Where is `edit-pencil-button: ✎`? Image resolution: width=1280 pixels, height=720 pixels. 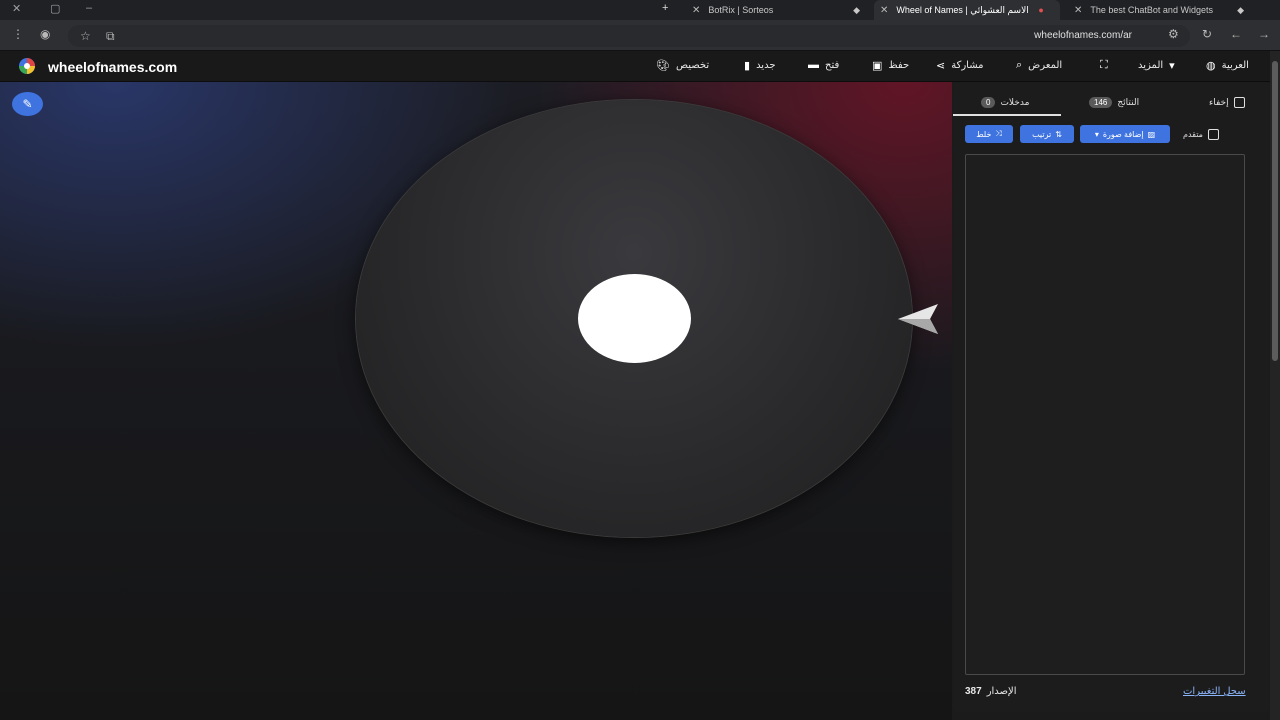
edit-pencil-button: ✎ is located at coordinates (27, 104).